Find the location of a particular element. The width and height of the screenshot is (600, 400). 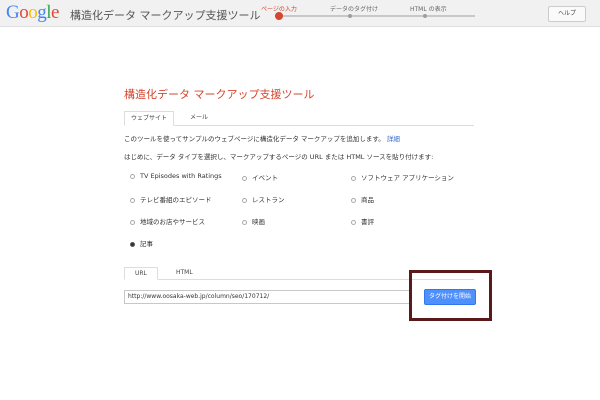

option-event: イベント is located at coordinates (260, 177).